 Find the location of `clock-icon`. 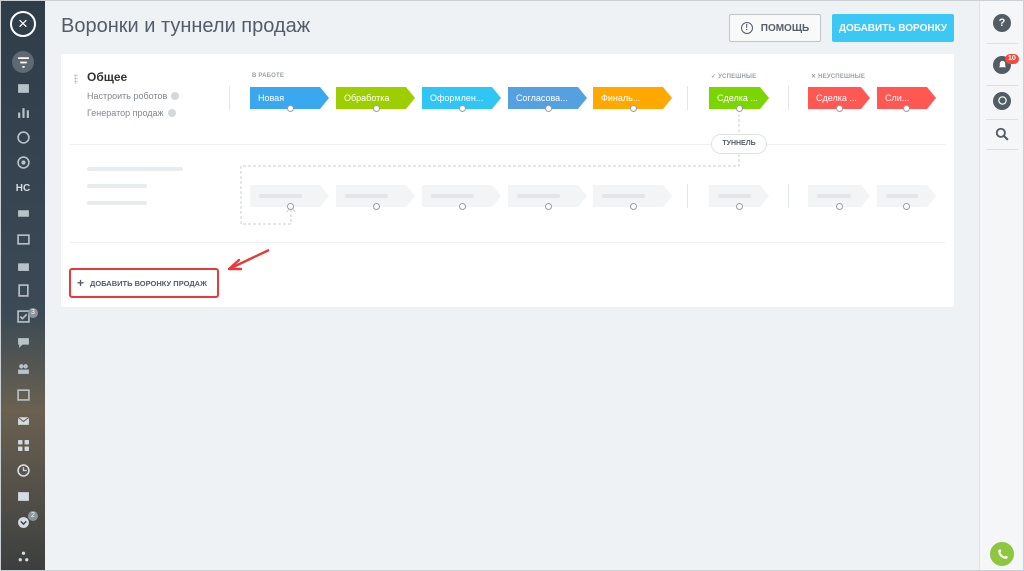

clock-icon is located at coordinates (23, 137).